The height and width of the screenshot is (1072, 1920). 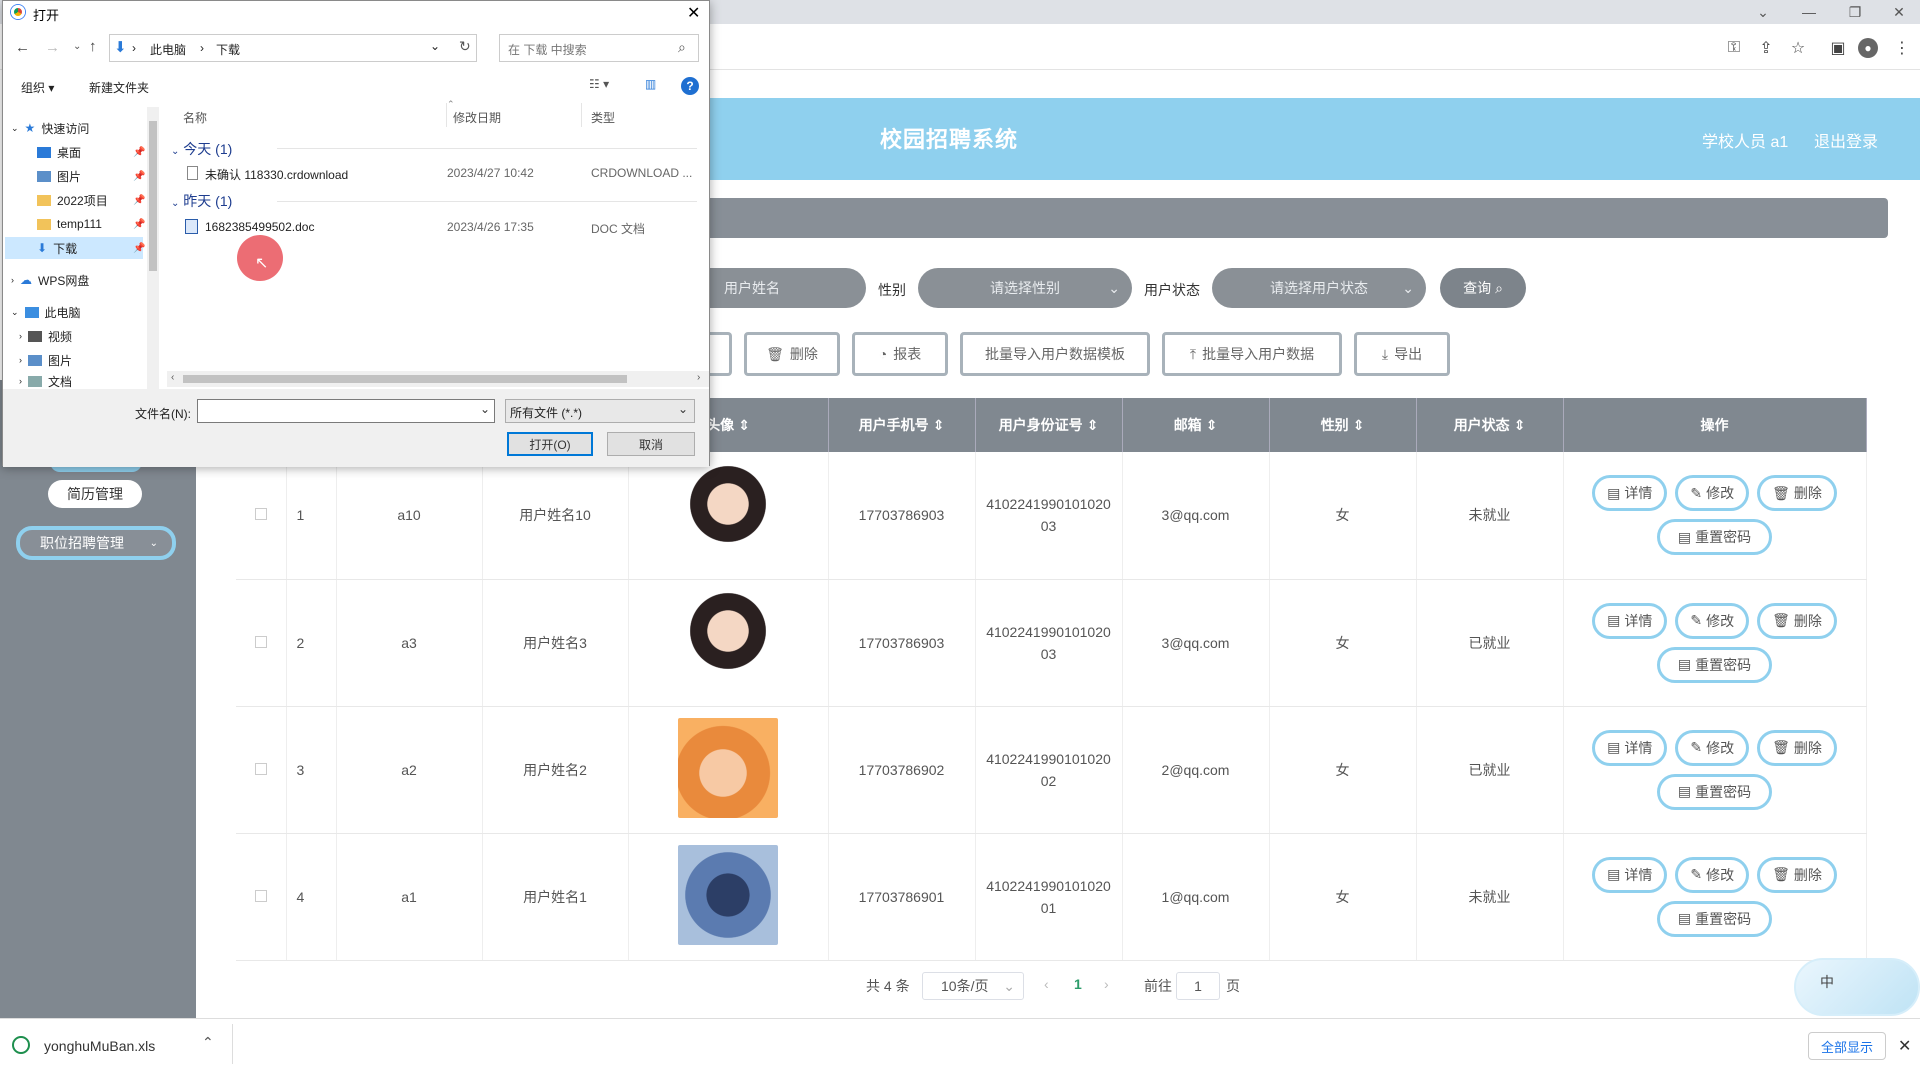 I want to click on group-yesterday: ⌄ 昨天 (1), so click(x=201, y=201).